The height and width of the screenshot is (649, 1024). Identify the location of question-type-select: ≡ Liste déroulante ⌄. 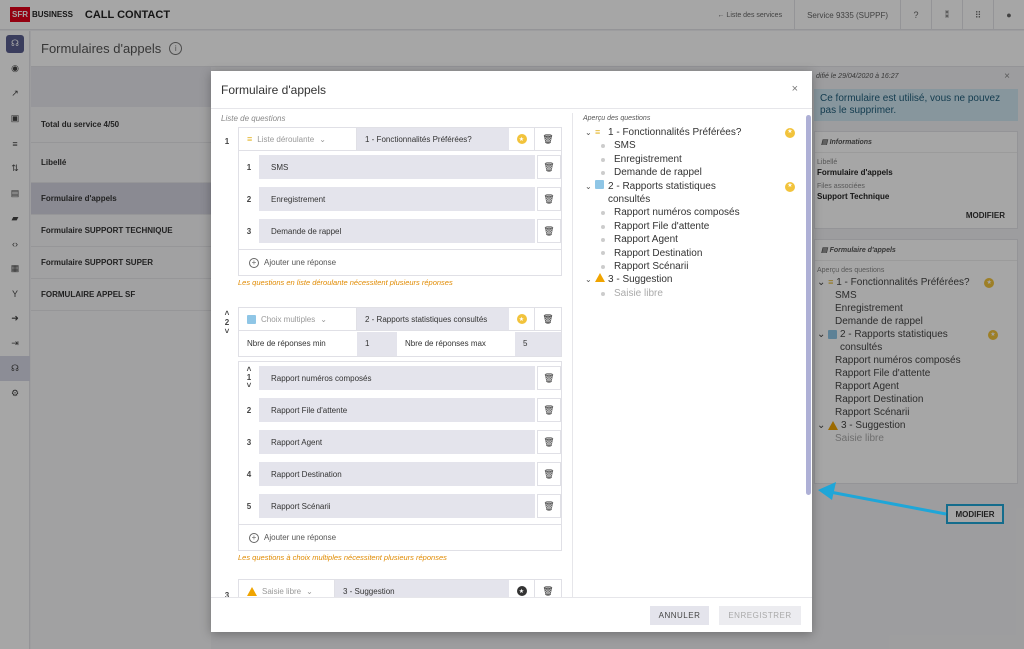
(298, 139).